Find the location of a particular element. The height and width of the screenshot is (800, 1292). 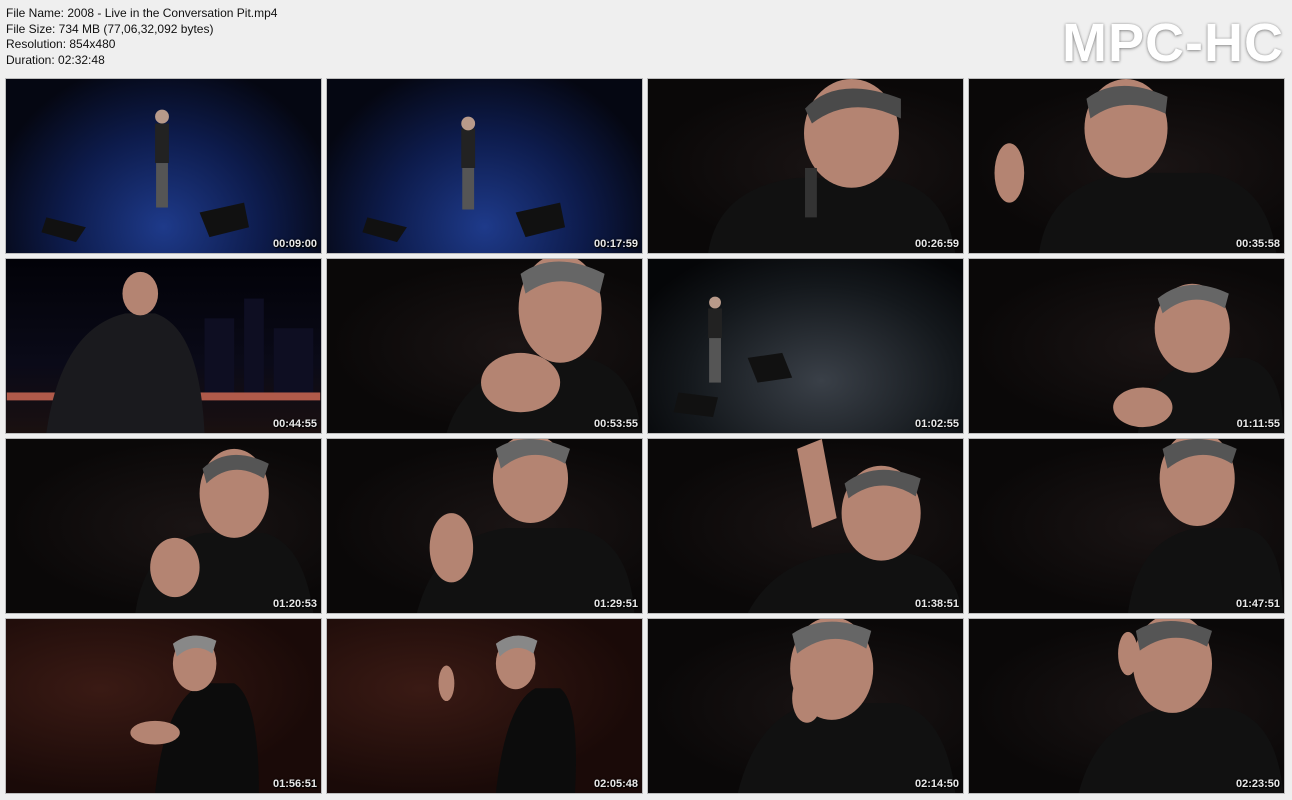

thumbnail: 02:05:48 is located at coordinates (484, 706).